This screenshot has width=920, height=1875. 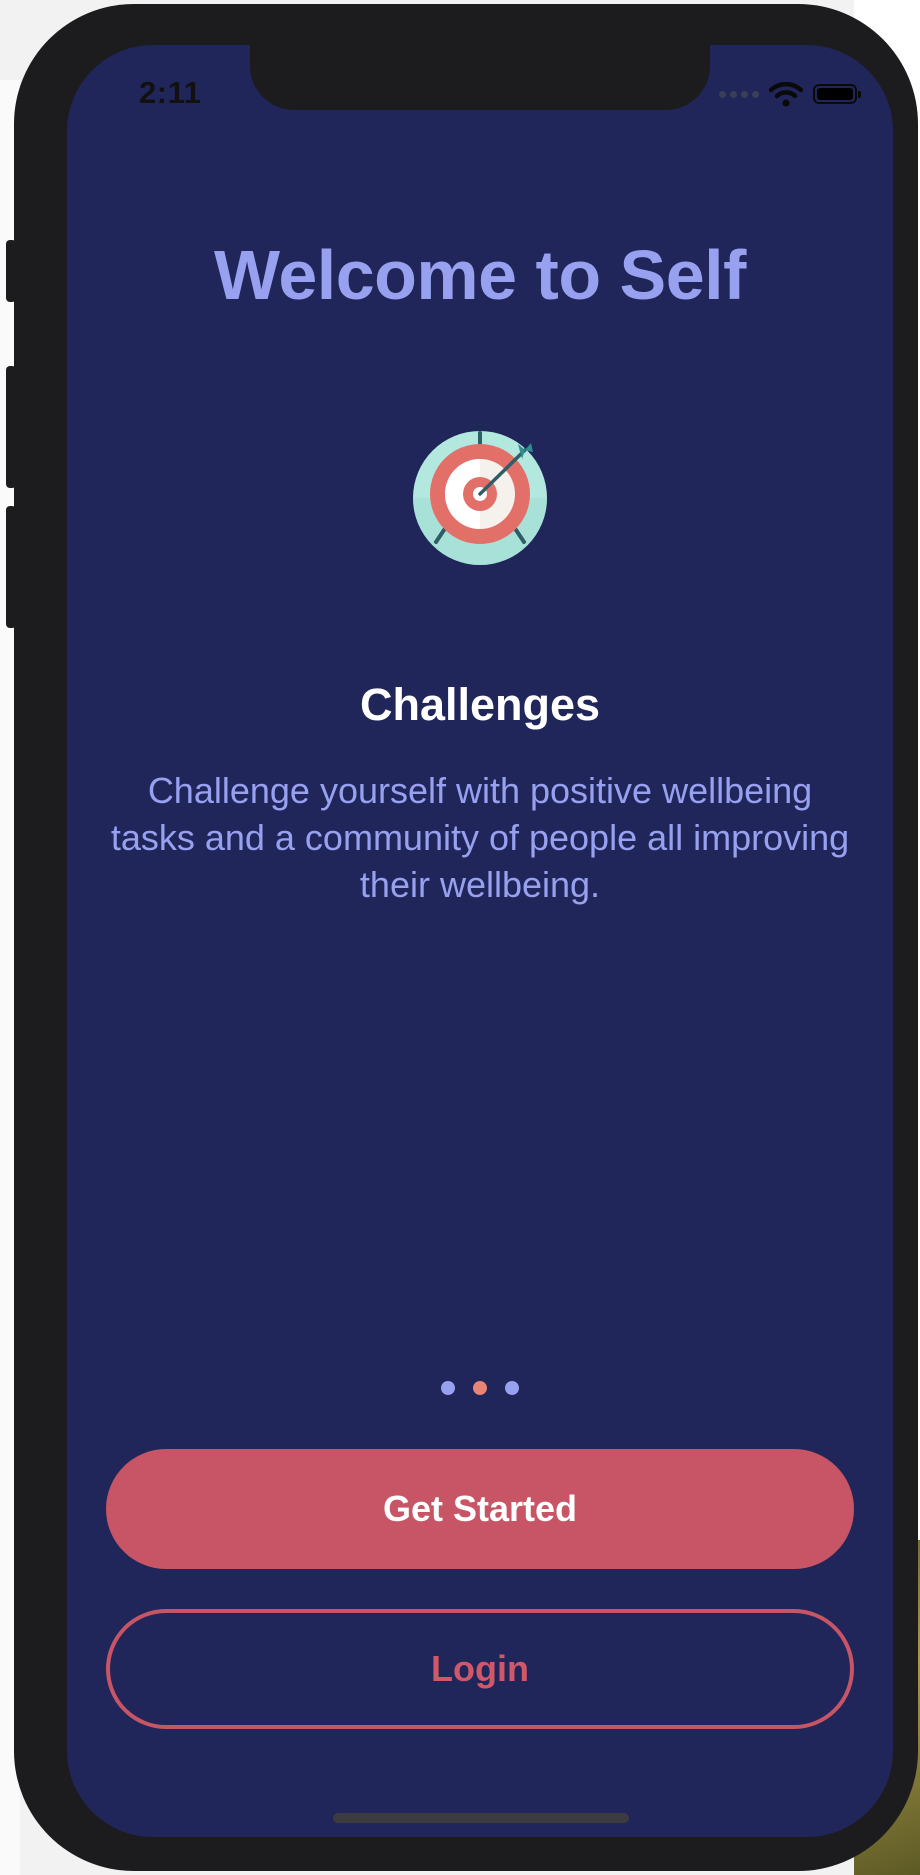 What do you see at coordinates (11, 427) in the screenshot?
I see `volume-up-button` at bounding box center [11, 427].